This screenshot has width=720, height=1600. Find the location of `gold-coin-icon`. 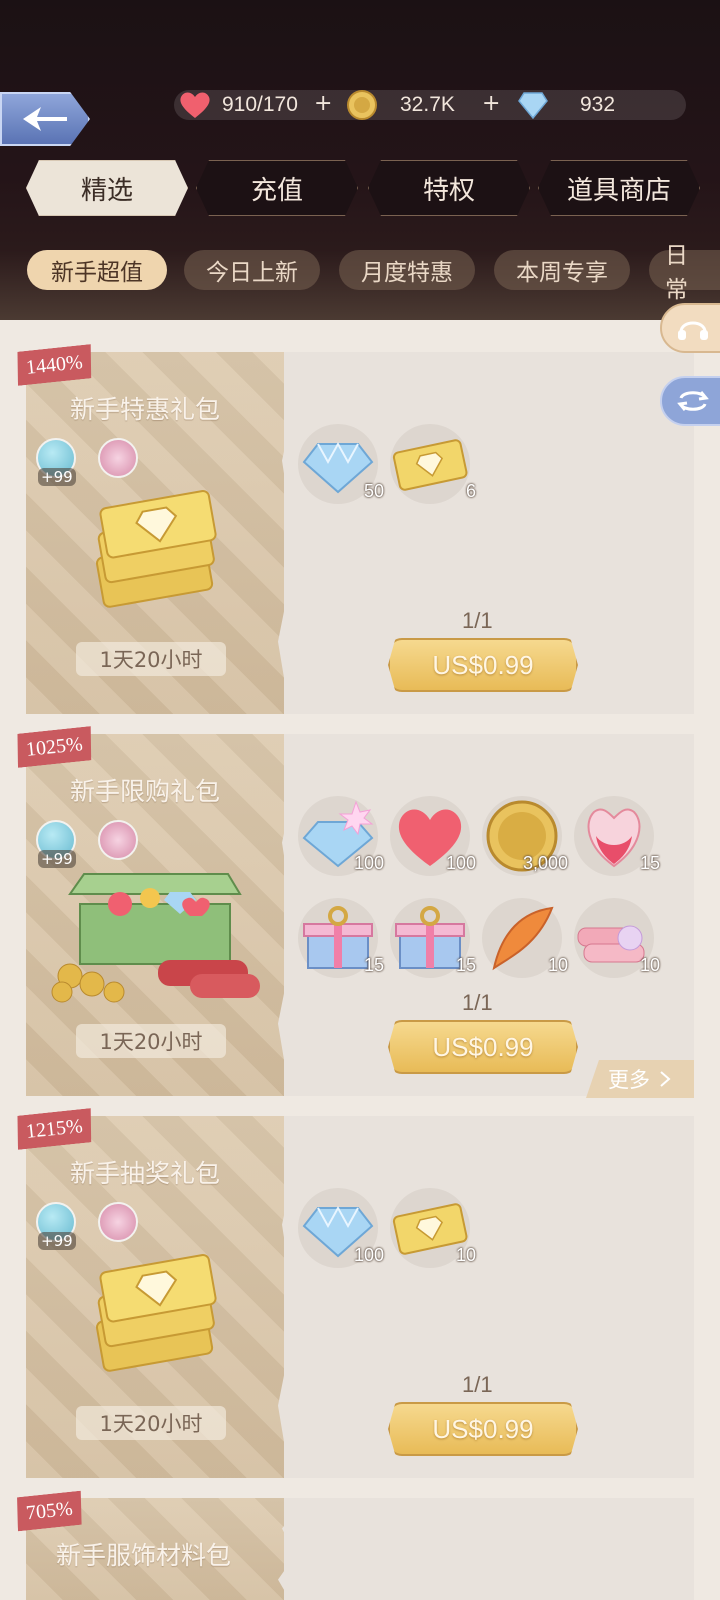

gold-coin-icon is located at coordinates (362, 105).